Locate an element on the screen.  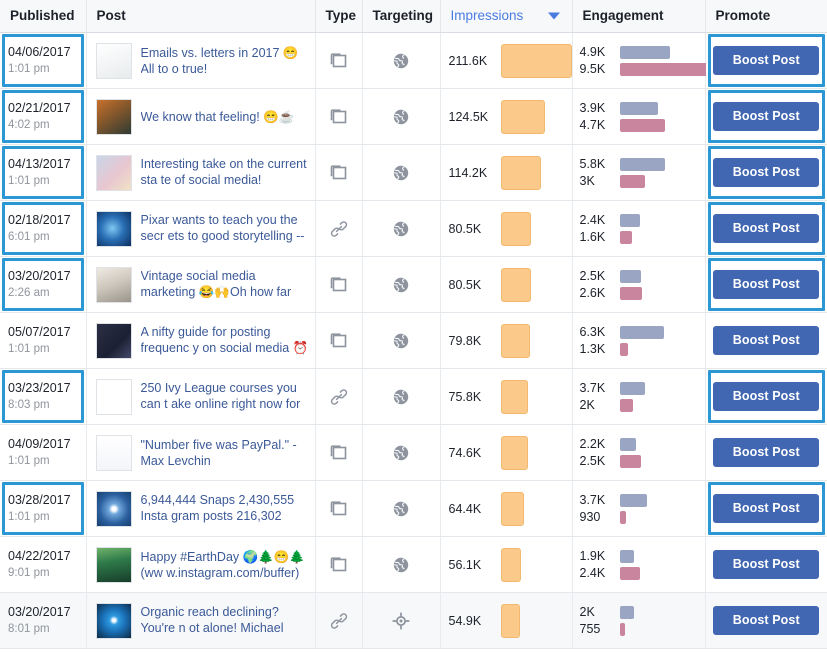
cell-type is located at coordinates (339, 228).